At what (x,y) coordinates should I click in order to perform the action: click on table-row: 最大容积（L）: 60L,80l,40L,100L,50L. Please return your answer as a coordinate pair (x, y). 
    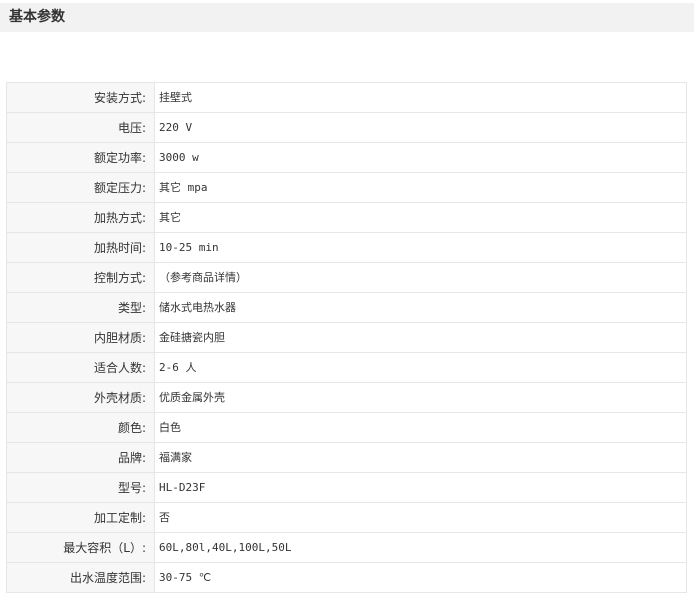
    Looking at the image, I should click on (346, 547).